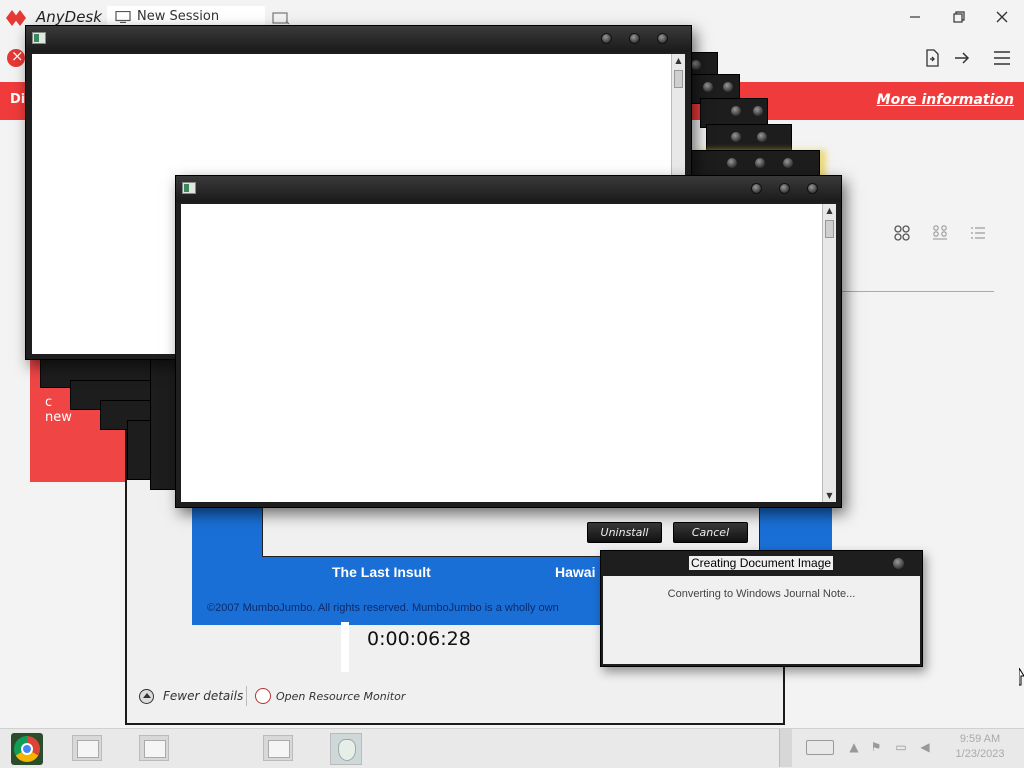 The height and width of the screenshot is (768, 1024). Describe the element at coordinates (925, 747) in the screenshot. I see `volume-icon: ◀` at that location.